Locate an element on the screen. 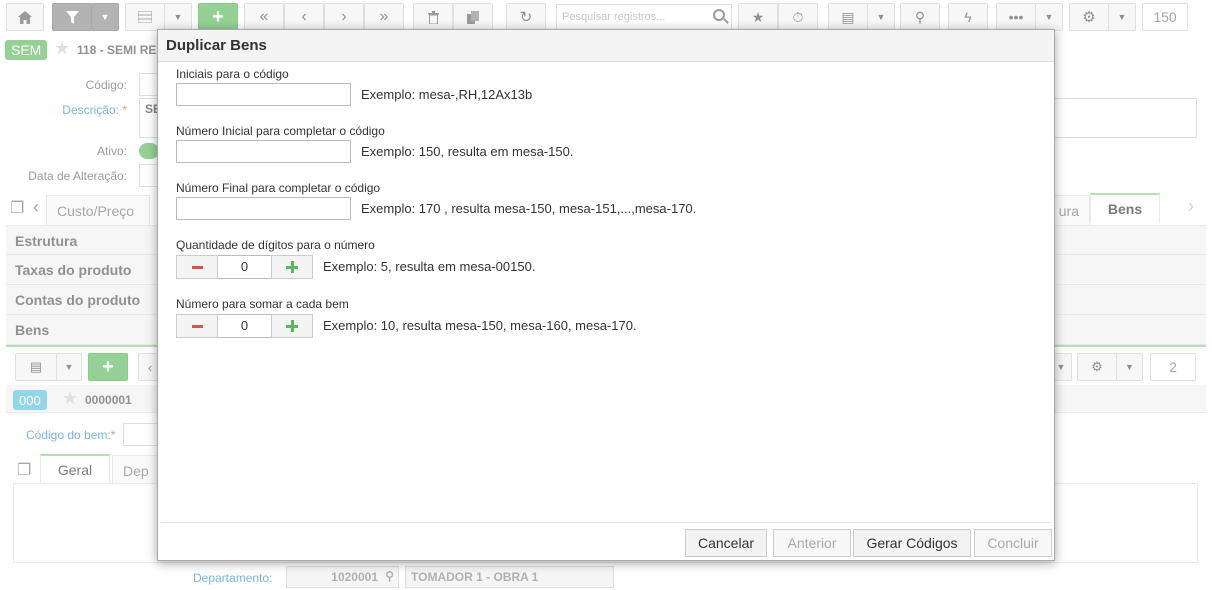 The width and height of the screenshot is (1212, 590). digitos-stepper: 0 is located at coordinates (244, 267).